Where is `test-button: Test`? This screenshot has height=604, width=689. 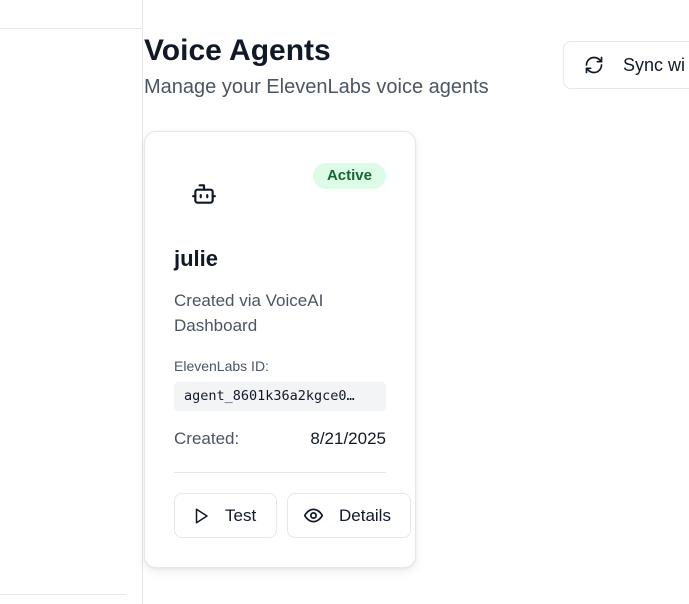 test-button: Test is located at coordinates (225, 515).